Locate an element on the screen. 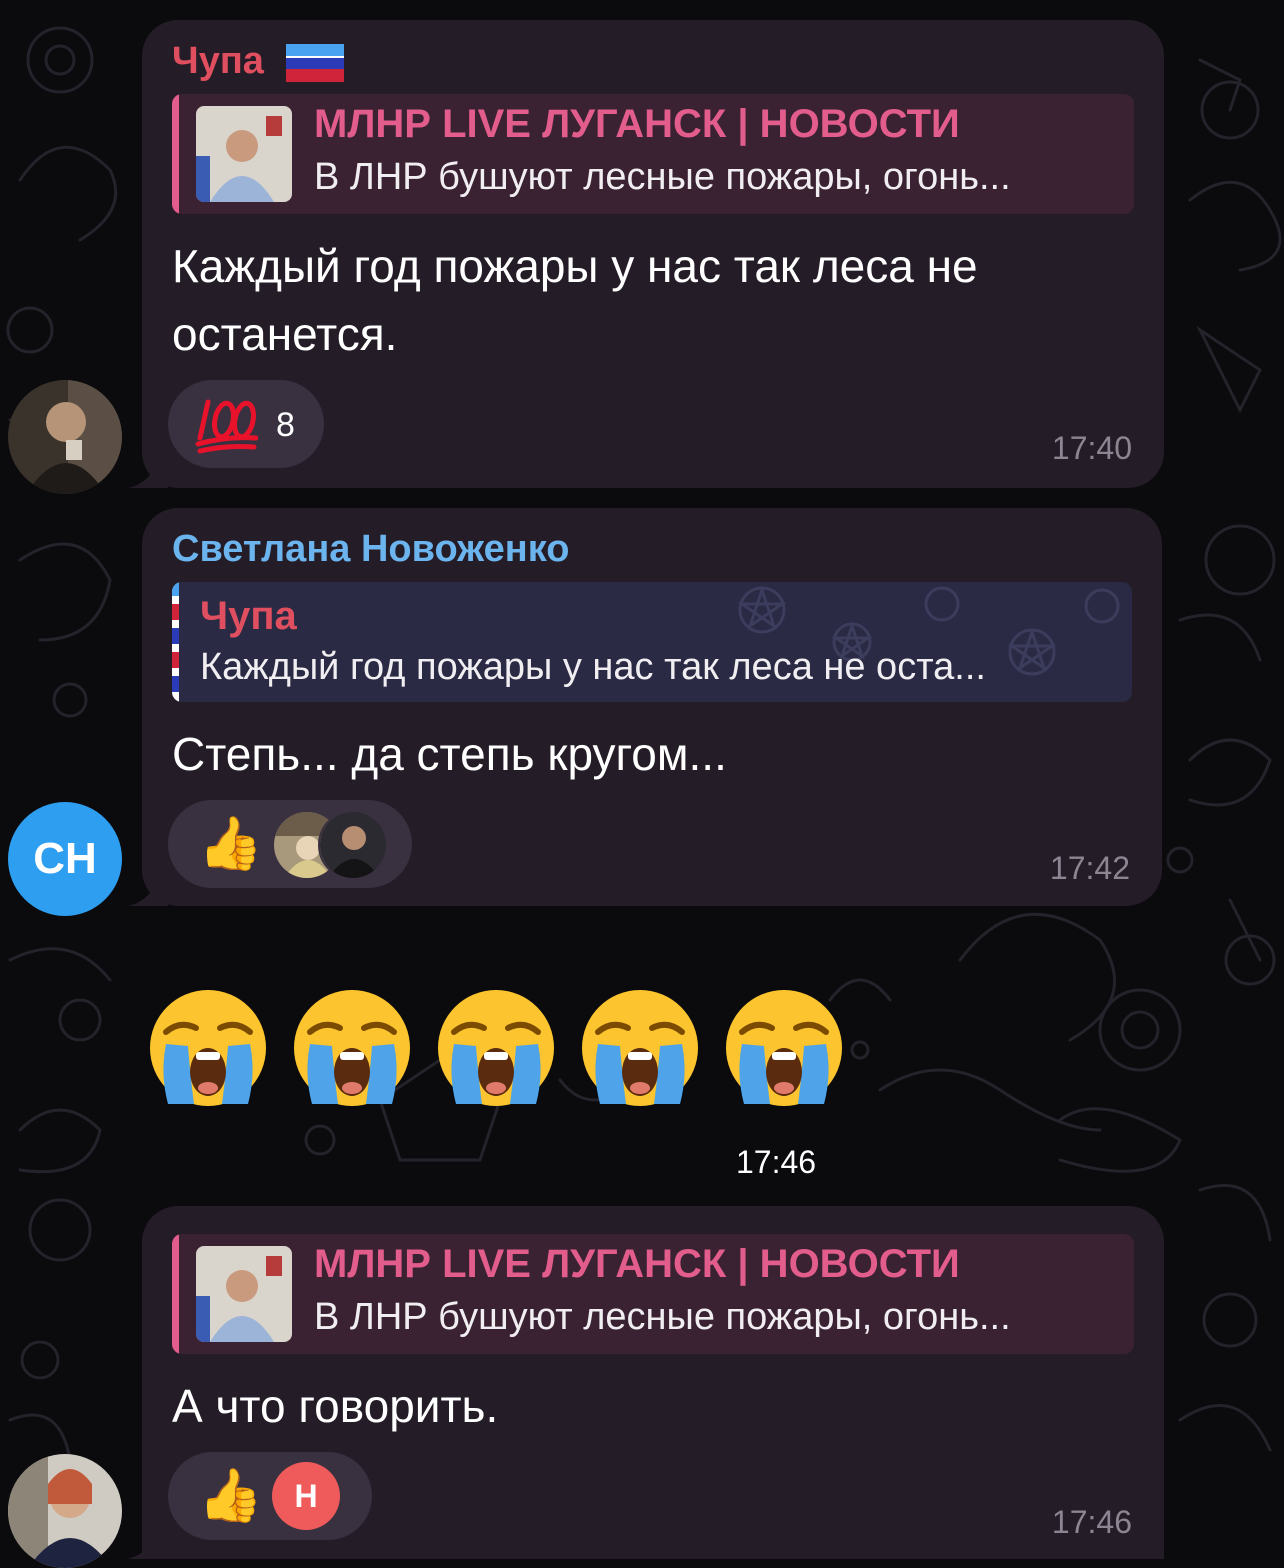  reactor-avatar is located at coordinates (353, 845).